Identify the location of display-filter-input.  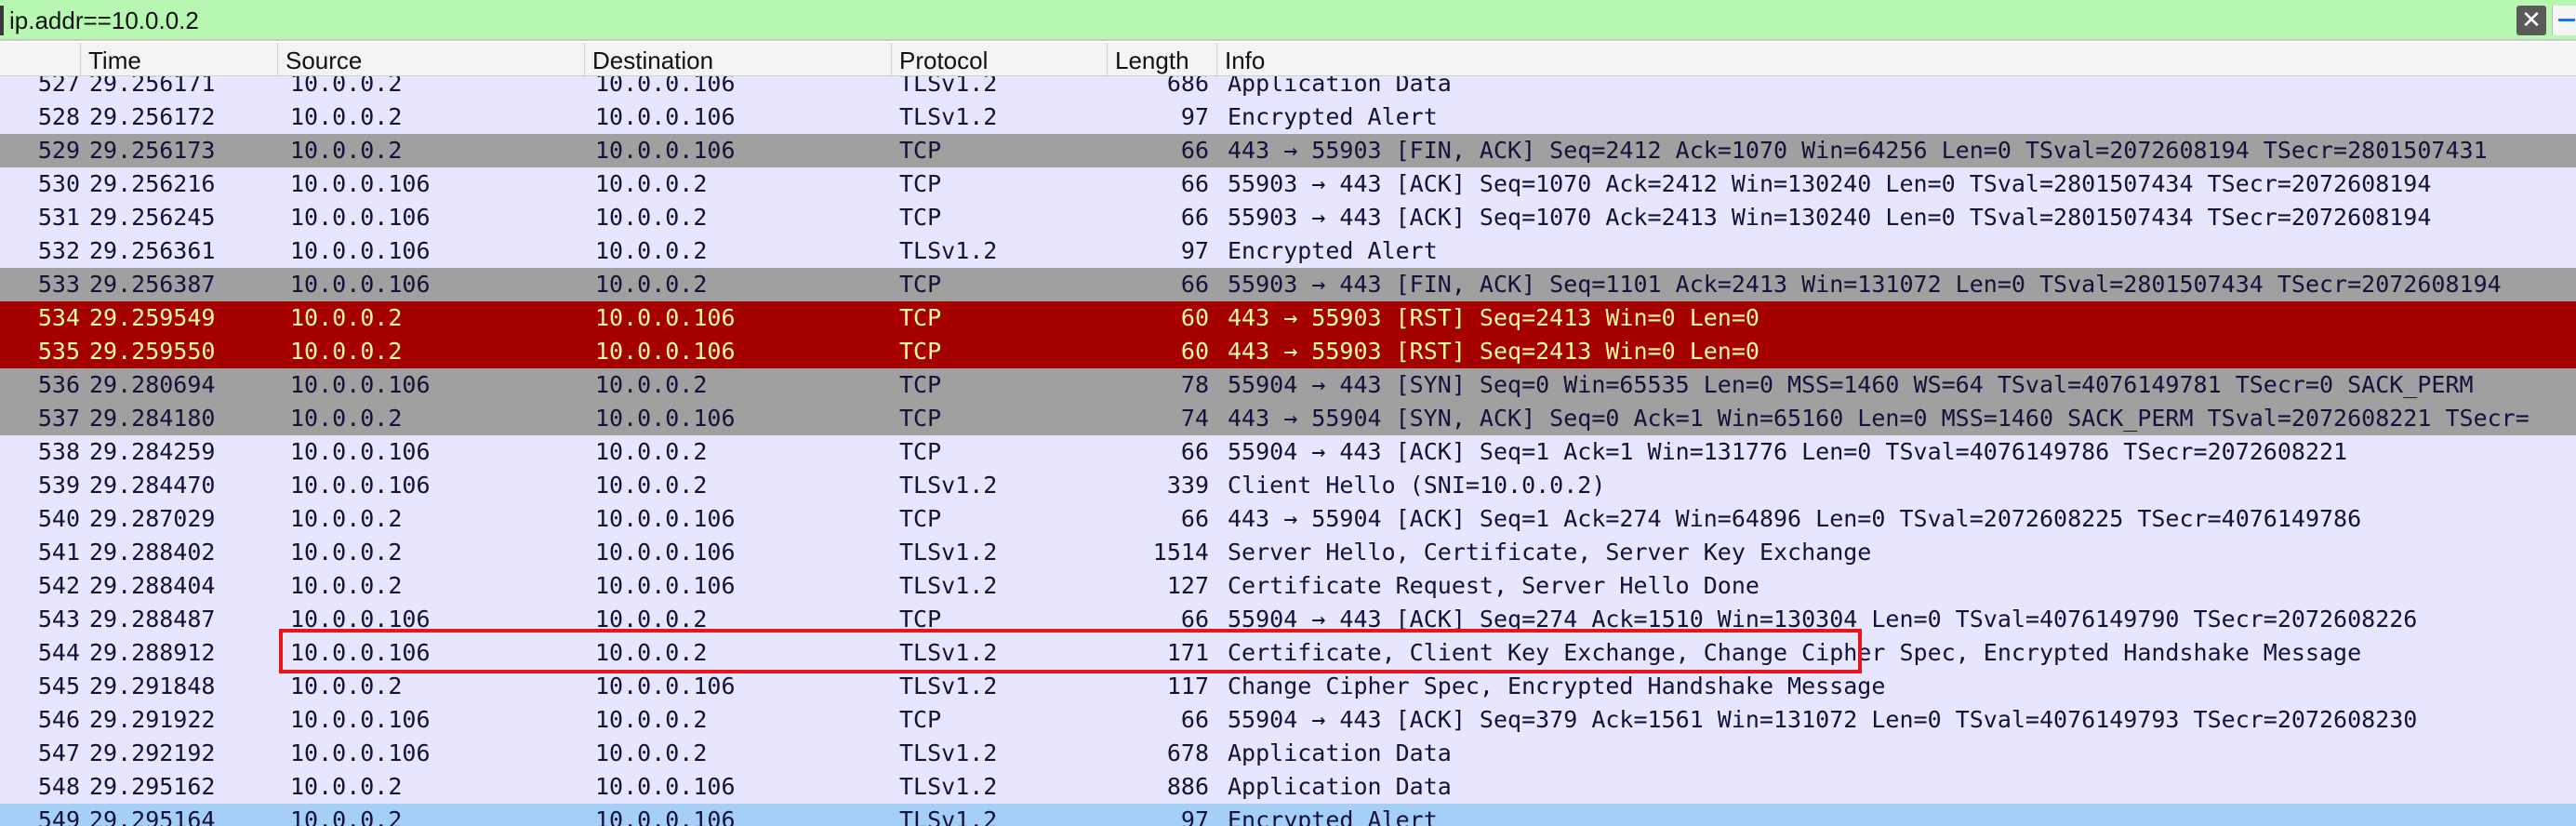
(1255, 20).